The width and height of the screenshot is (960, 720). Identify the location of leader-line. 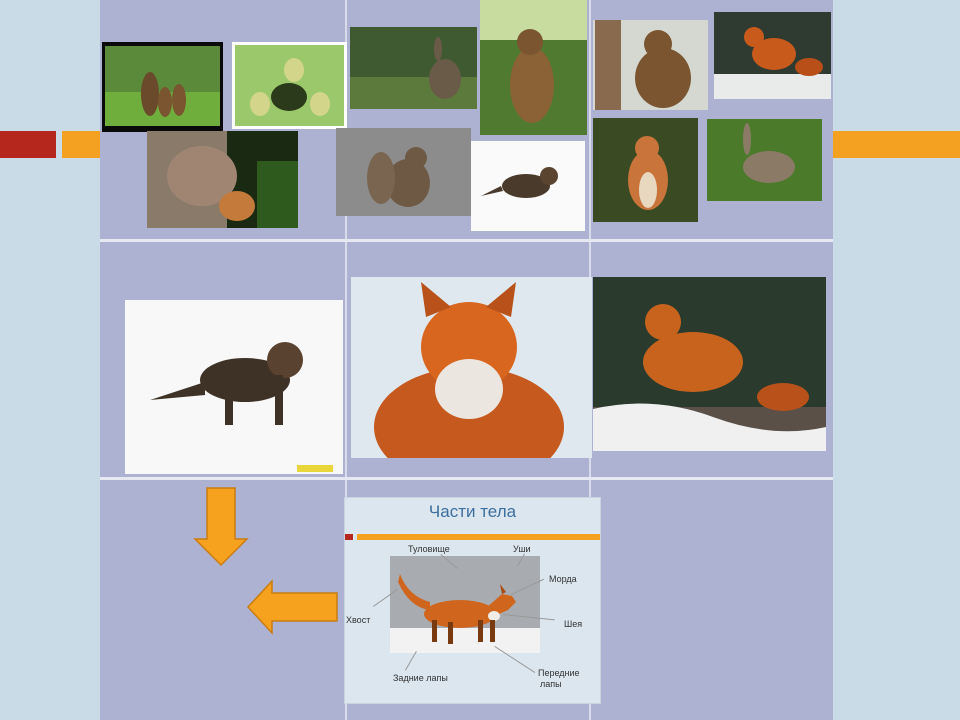
(411, 660).